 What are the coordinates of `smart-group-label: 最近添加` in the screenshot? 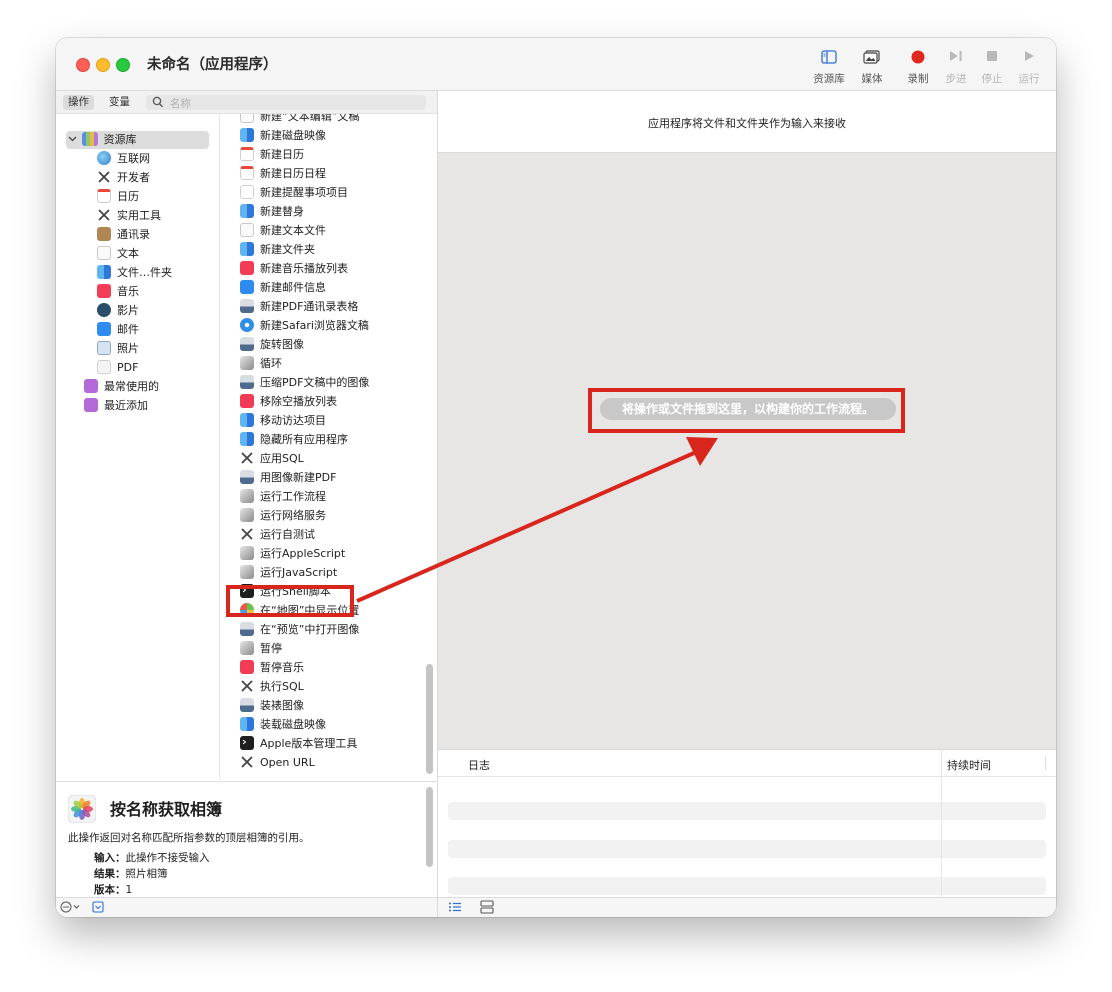 It's located at (126, 405).